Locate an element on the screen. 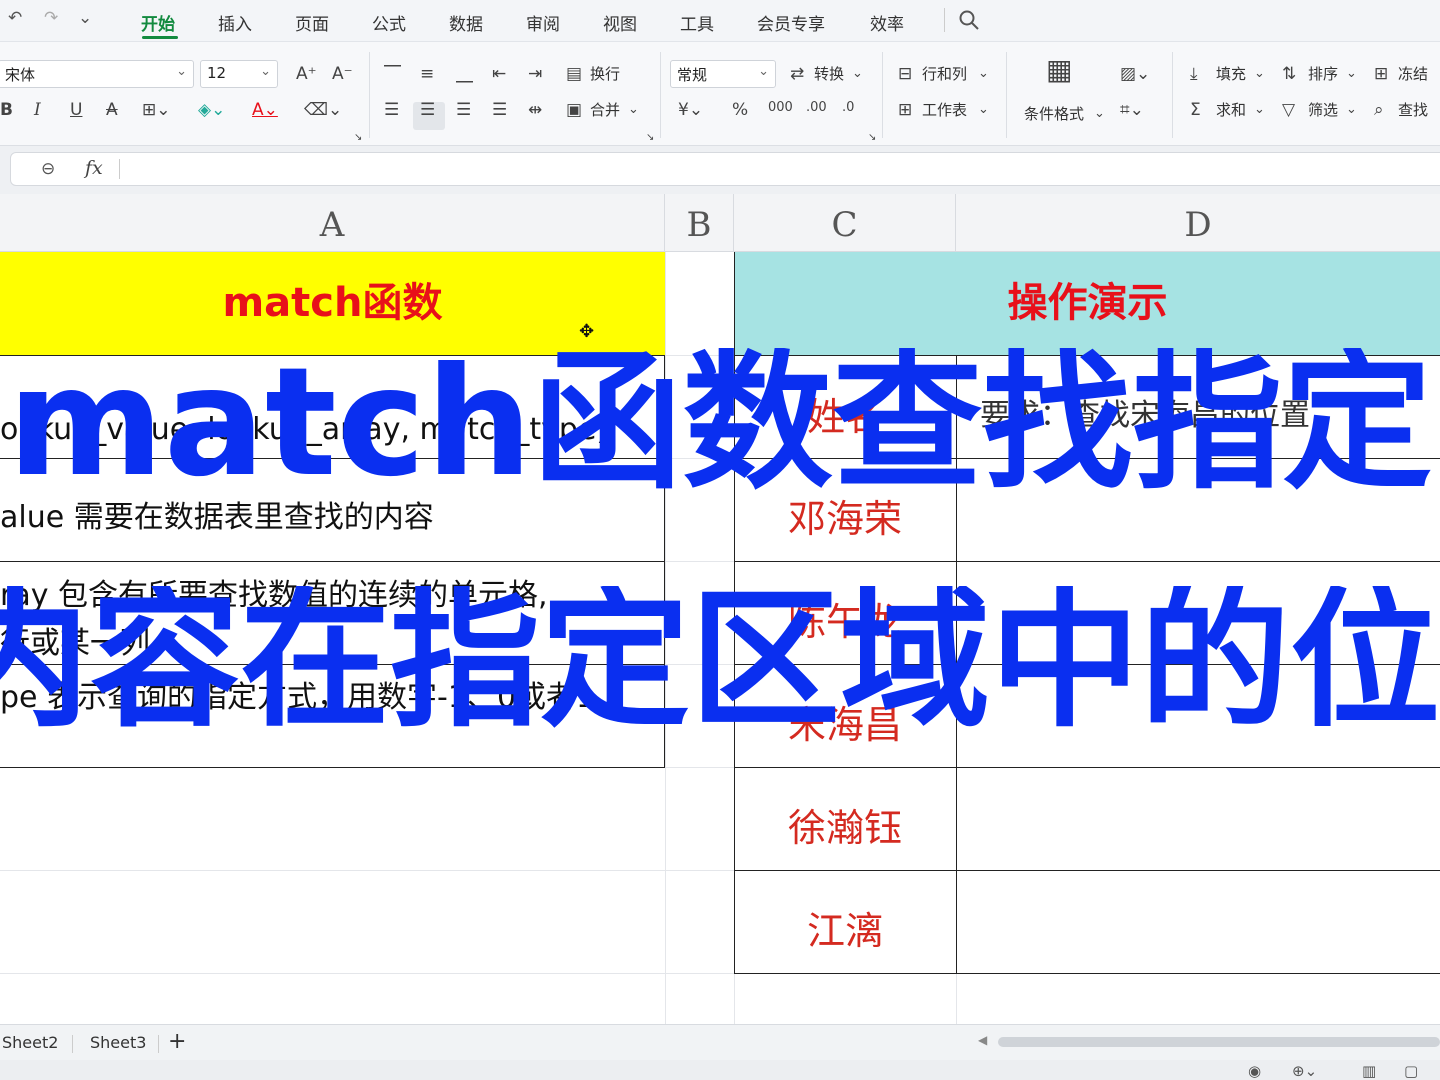 This screenshot has width=1440, height=1080. sort-button: 排序 is located at coordinates (1323, 74).